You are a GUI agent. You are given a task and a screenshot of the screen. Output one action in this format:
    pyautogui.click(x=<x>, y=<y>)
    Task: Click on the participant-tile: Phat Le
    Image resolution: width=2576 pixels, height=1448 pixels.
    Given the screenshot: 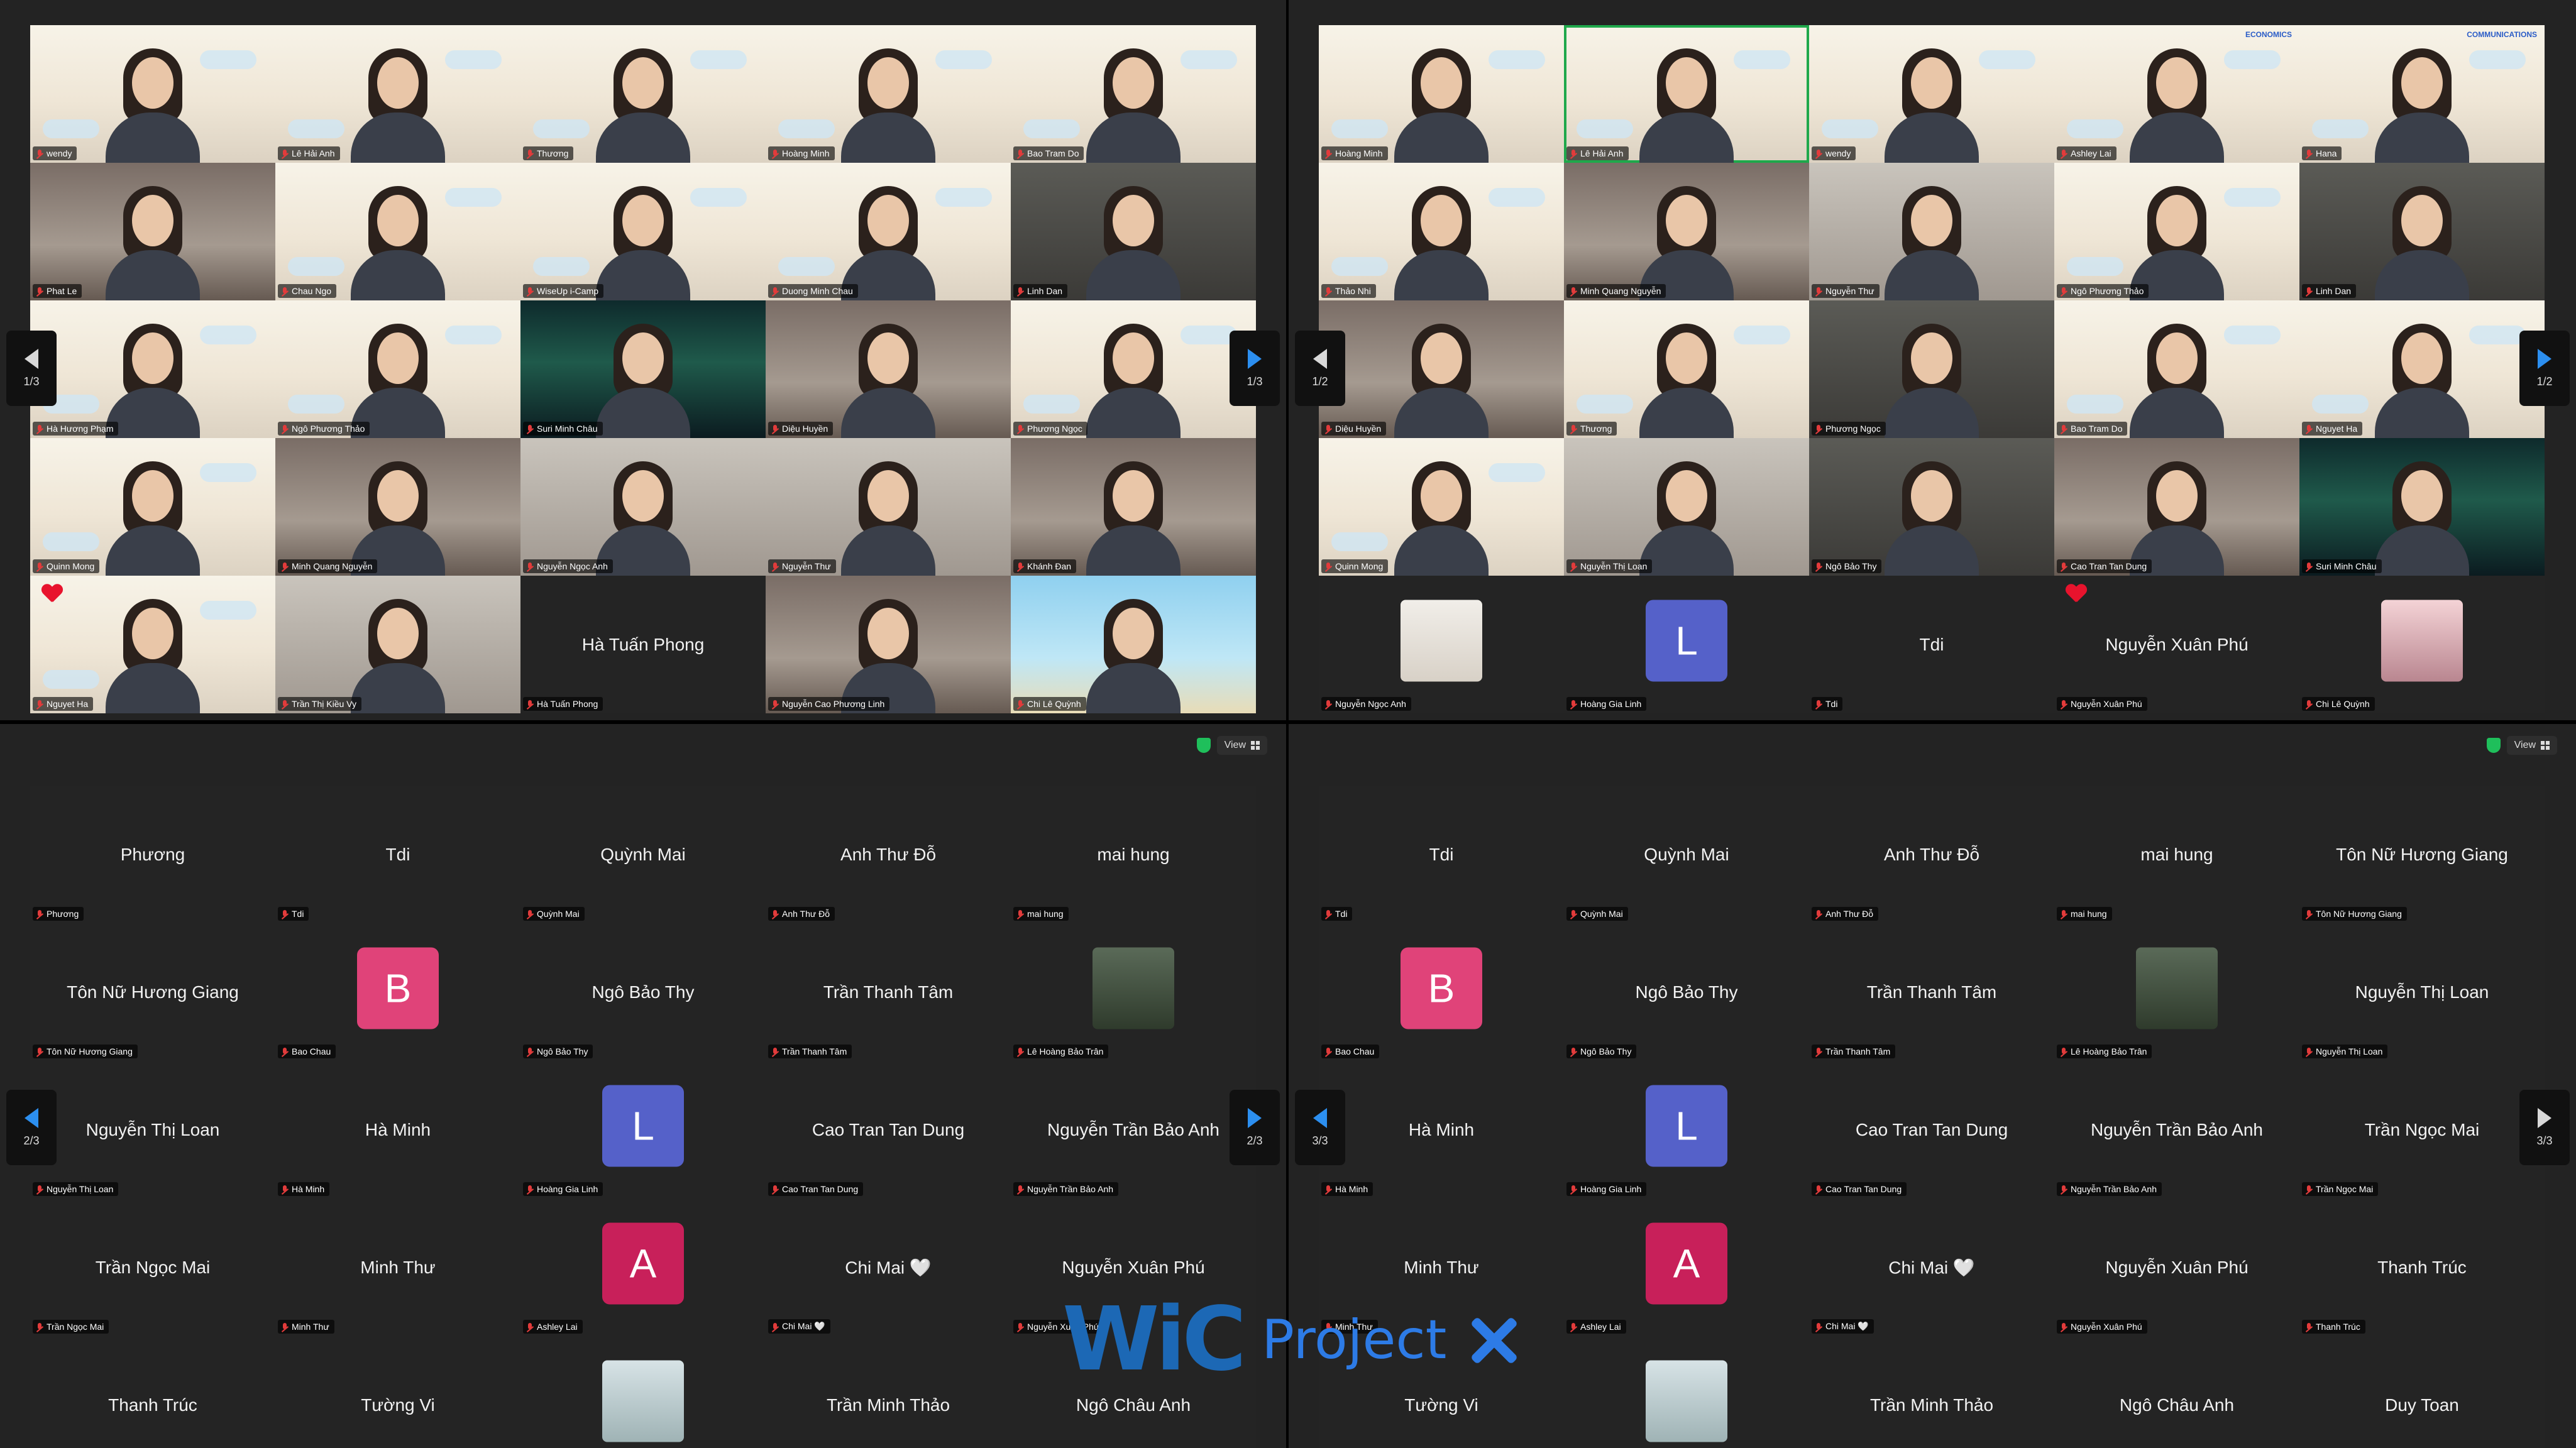 What is the action you would take?
    pyautogui.click(x=153, y=231)
    